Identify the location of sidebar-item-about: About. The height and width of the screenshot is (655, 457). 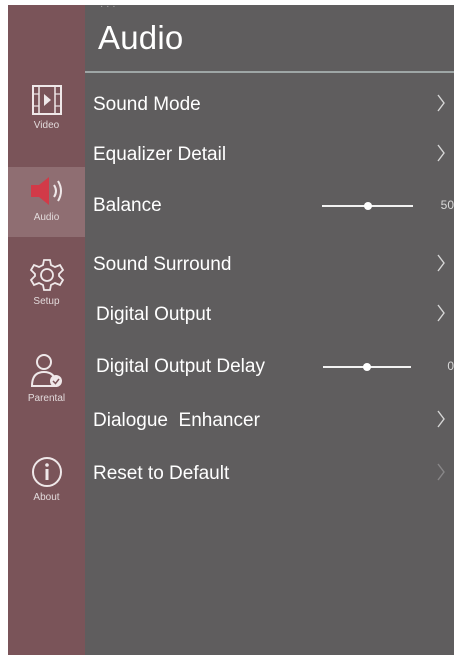
(46, 490).